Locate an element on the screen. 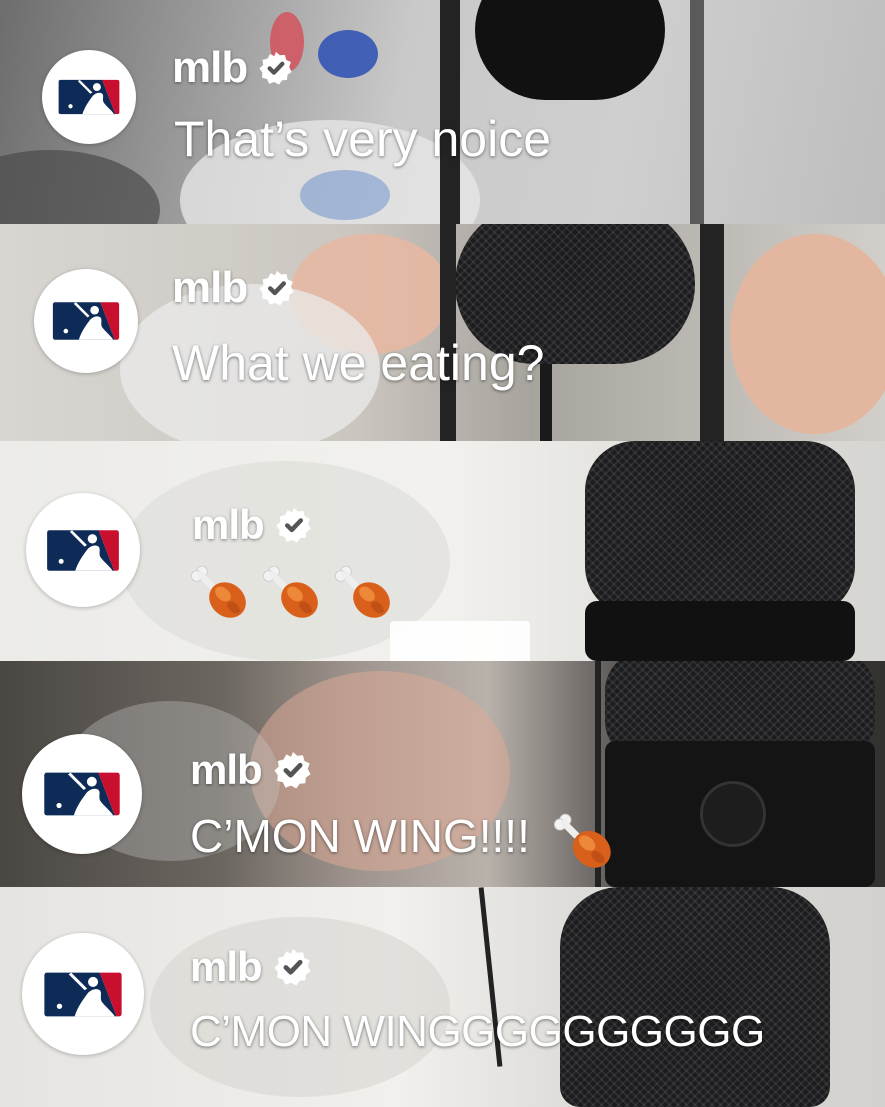 The width and height of the screenshot is (885, 1107). comment-text is located at coordinates (292, 591).